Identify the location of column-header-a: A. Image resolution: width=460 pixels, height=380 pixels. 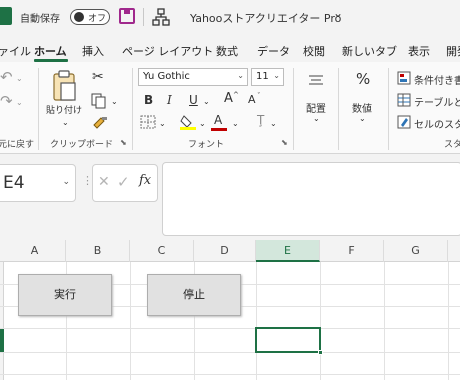
(35, 251).